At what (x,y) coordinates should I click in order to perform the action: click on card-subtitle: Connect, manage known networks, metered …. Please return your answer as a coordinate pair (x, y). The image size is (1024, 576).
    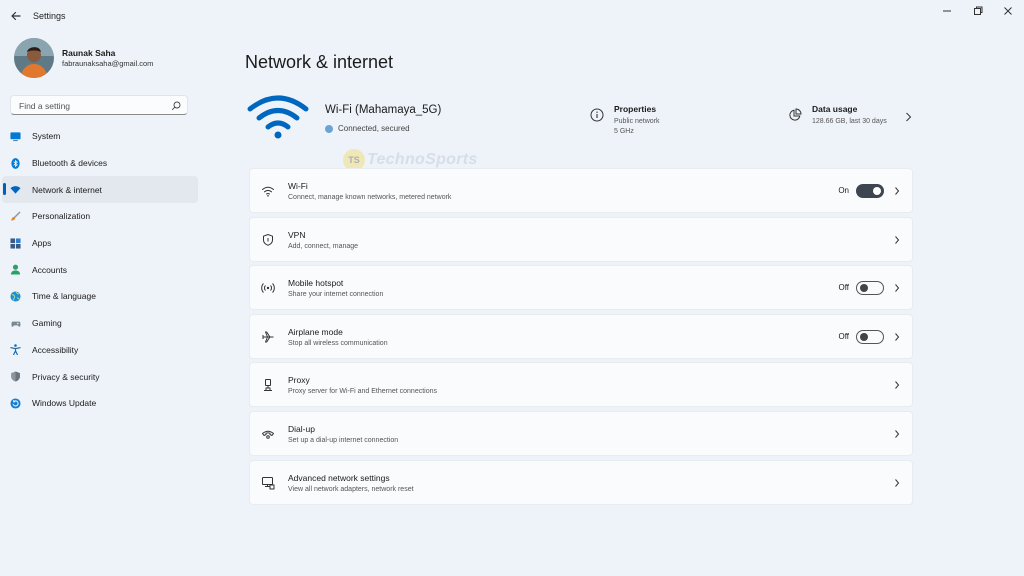
    Looking at the image, I should click on (370, 197).